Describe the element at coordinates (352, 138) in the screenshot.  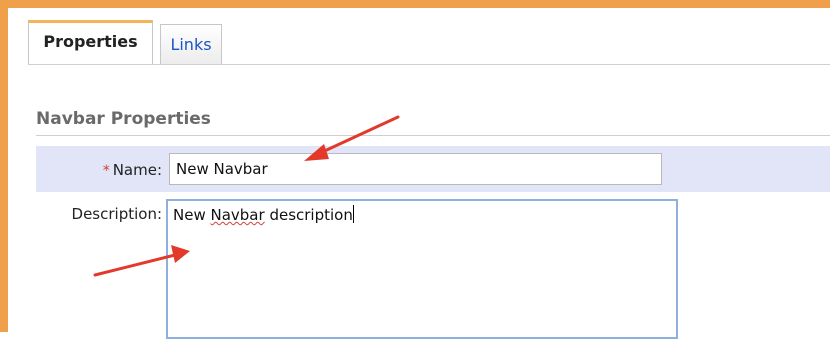
I see `arrow-to-name-field` at that location.